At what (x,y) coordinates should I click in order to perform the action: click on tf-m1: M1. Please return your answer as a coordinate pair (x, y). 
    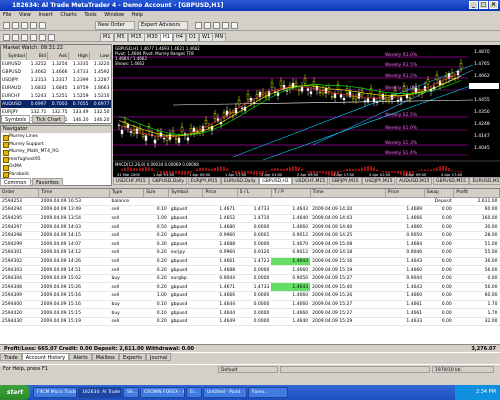
    Looking at the image, I should click on (107, 37).